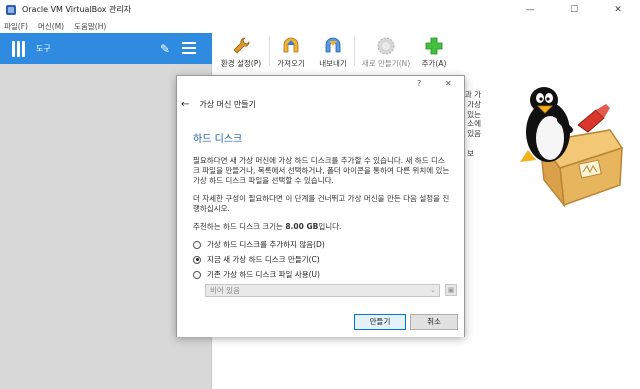 The image size is (640, 389). What do you see at coordinates (572, 147) in the screenshot?
I see `penguin-mascot-image` at bounding box center [572, 147].